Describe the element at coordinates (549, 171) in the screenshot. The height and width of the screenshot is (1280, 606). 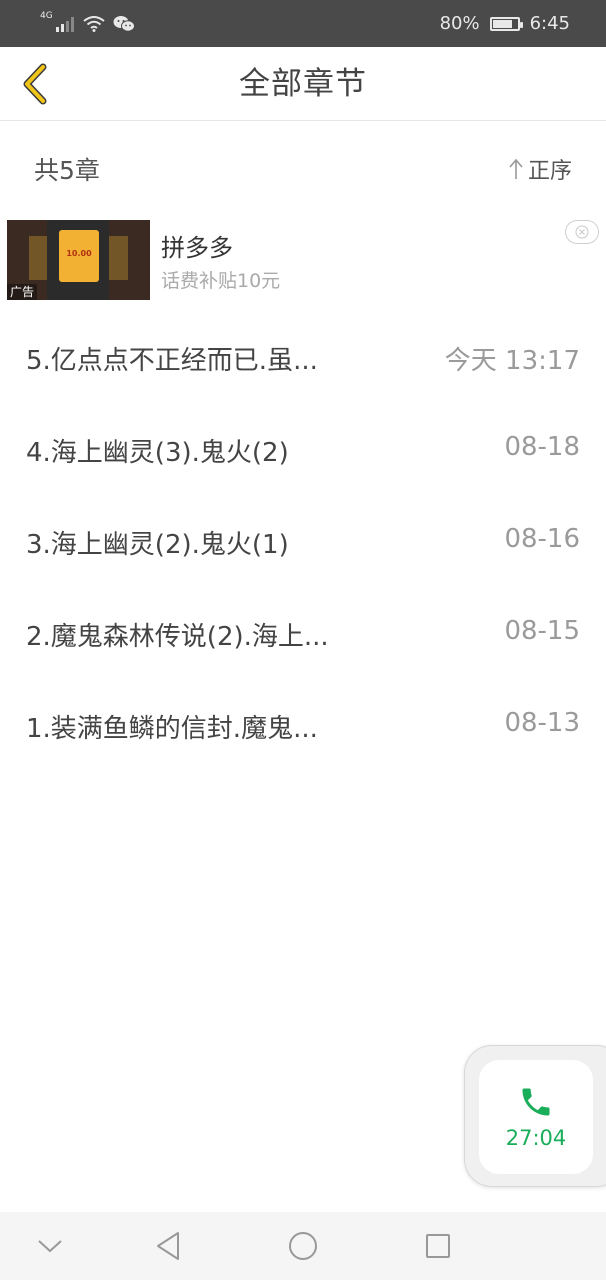
I see `sort-order-label: 正序` at that location.